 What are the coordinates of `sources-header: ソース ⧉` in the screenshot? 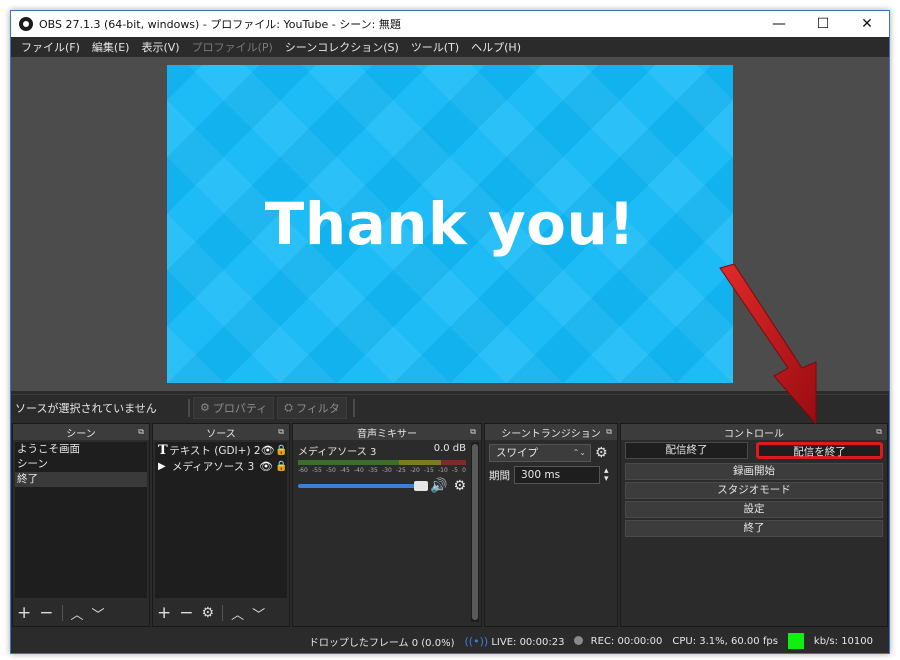 It's located at (221, 432).